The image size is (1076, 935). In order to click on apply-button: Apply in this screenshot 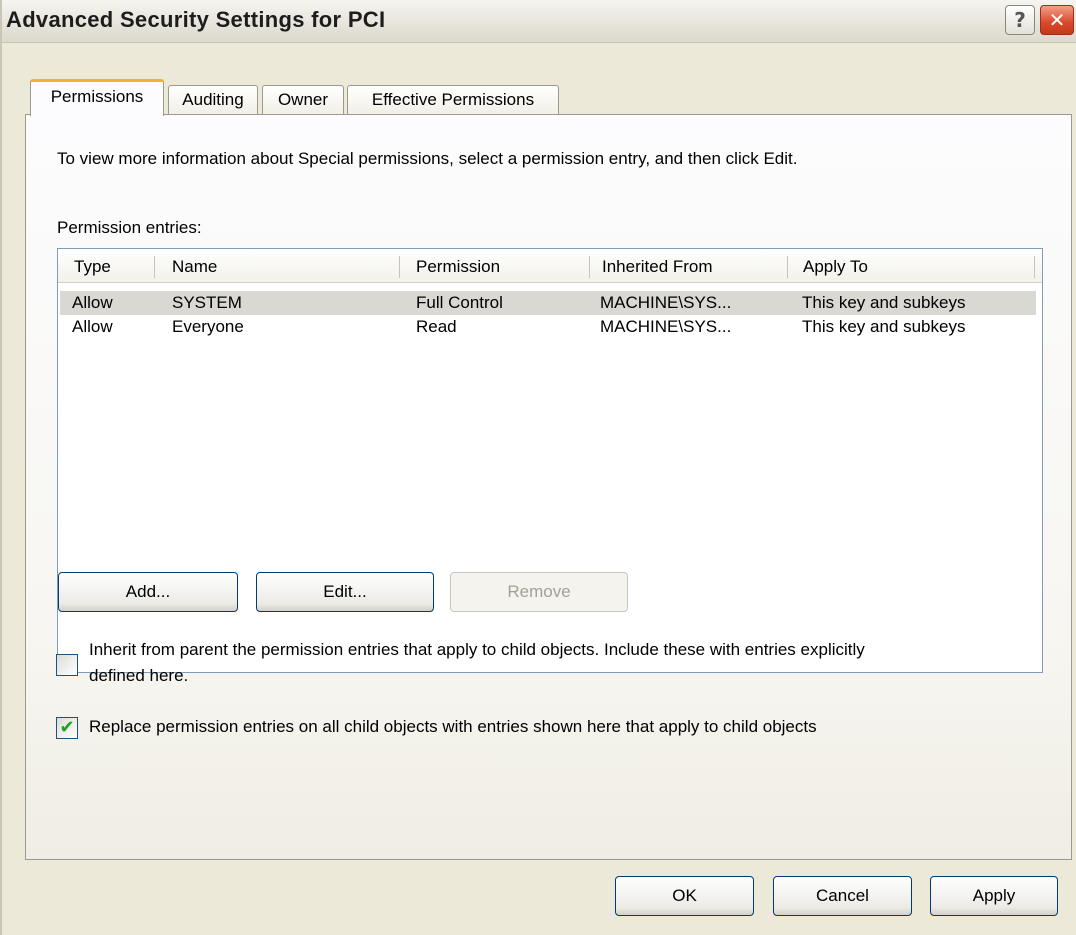, I will do `click(994, 896)`.